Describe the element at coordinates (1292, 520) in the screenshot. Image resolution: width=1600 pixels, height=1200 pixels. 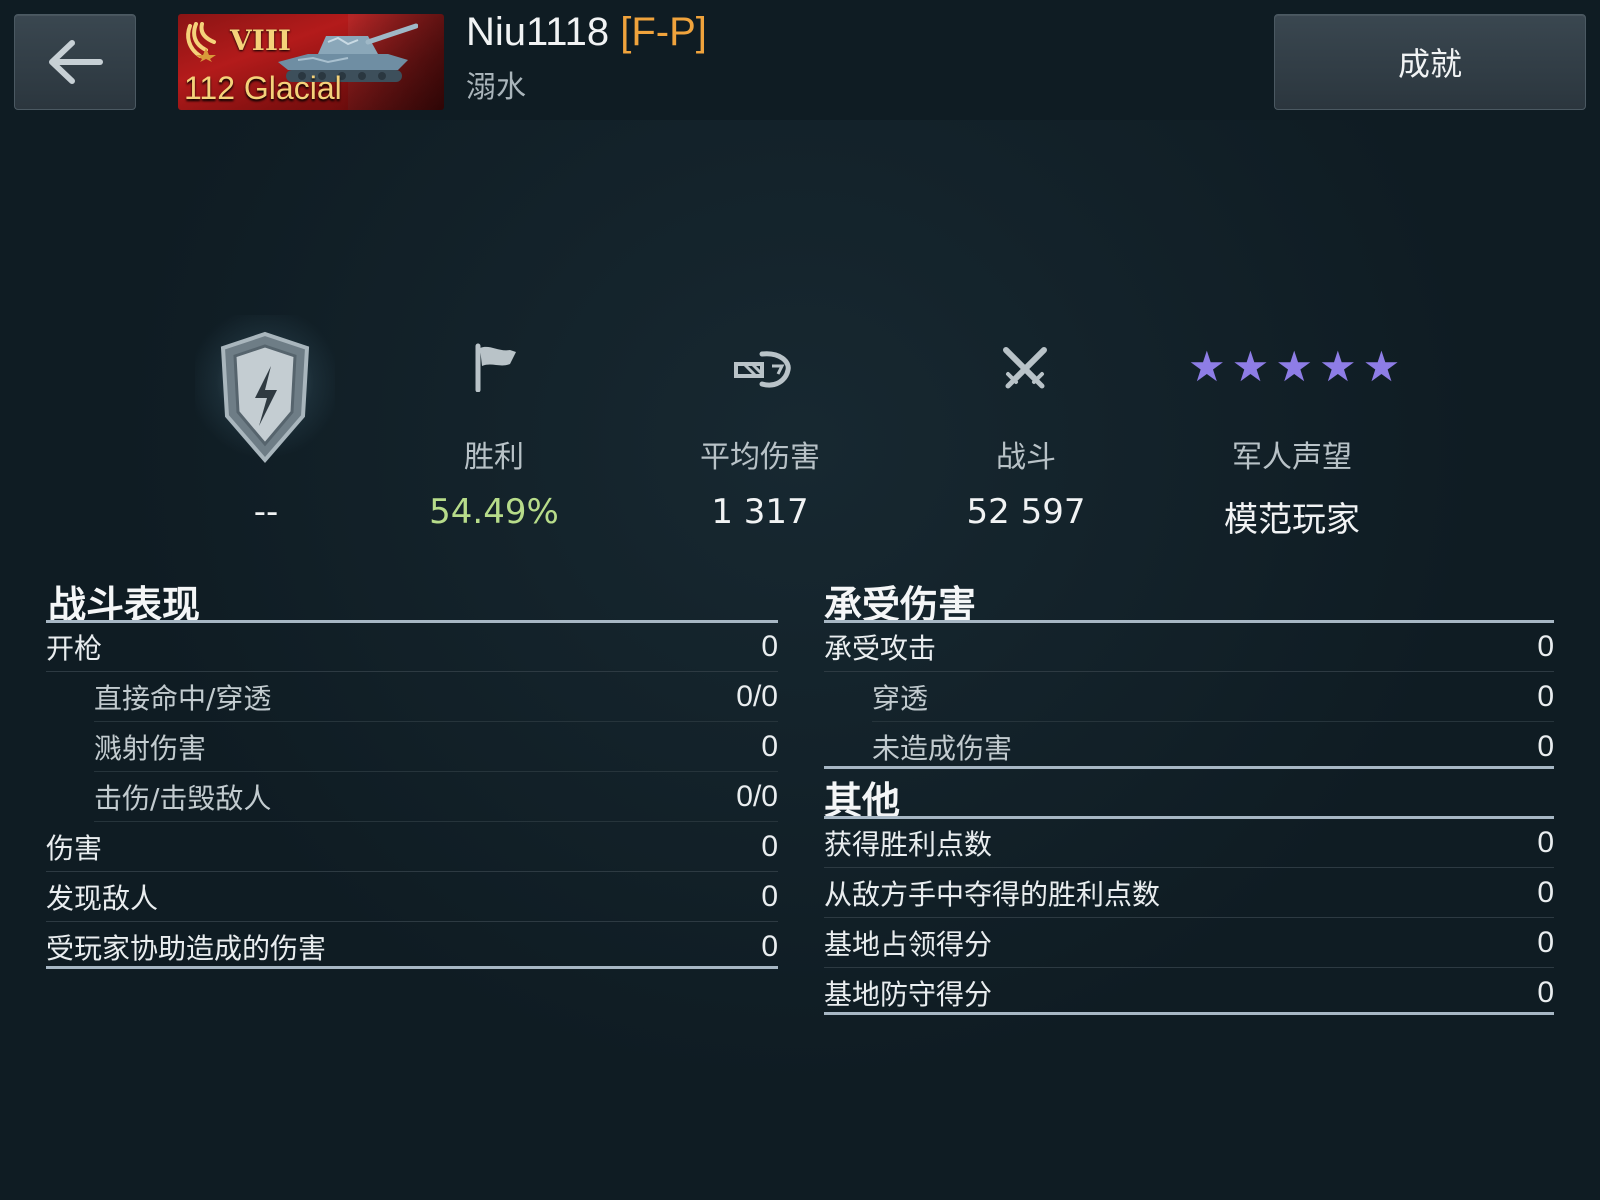
I see `reputation-value: 模范玩家` at that location.